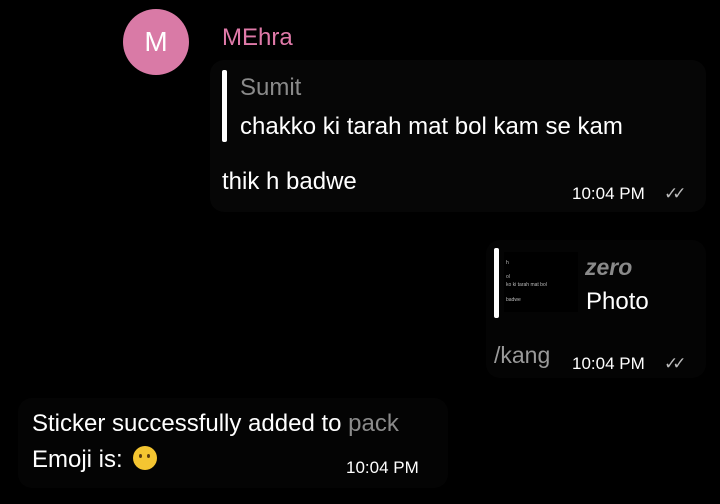  What do you see at coordinates (257, 38) in the screenshot?
I see `sender-name: MEhra` at bounding box center [257, 38].